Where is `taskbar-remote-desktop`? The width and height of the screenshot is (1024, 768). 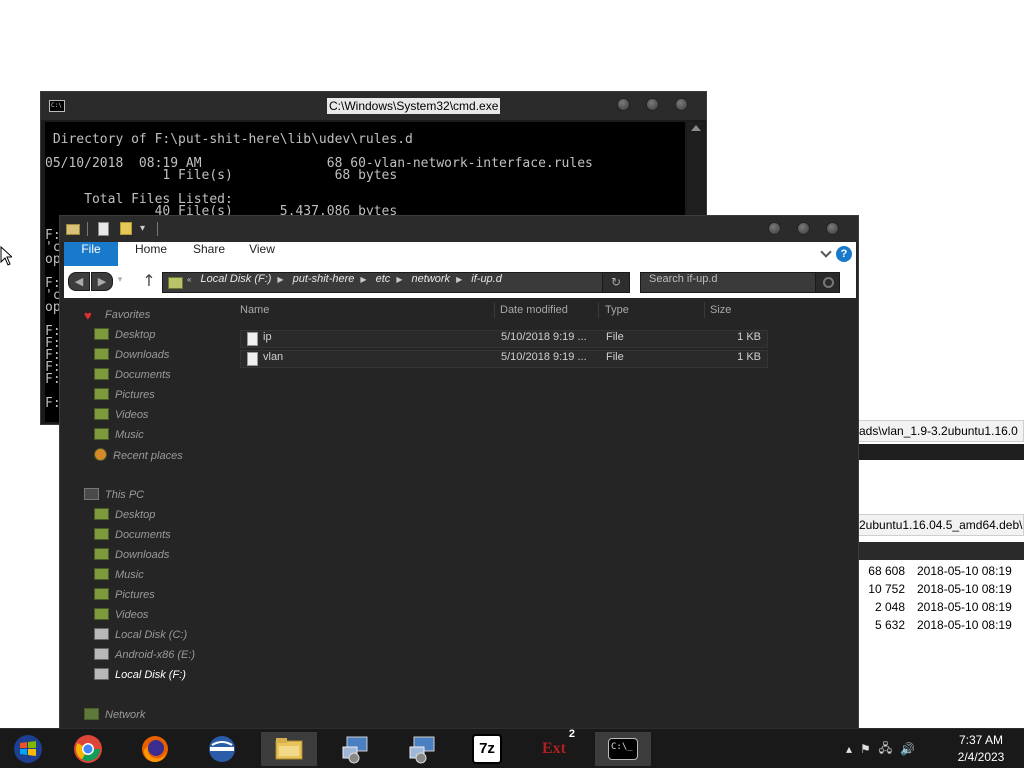
taskbar-remote-desktop is located at coordinates (356, 749).